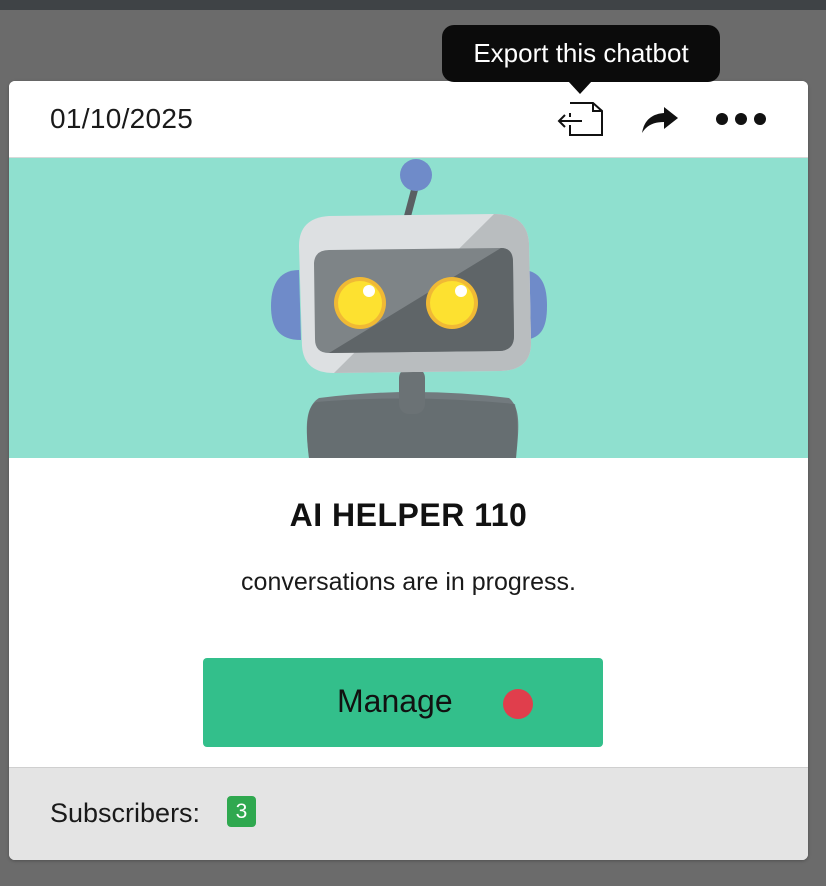  Describe the element at coordinates (408, 119) in the screenshot. I see `card-header: 01/10/2025` at that location.